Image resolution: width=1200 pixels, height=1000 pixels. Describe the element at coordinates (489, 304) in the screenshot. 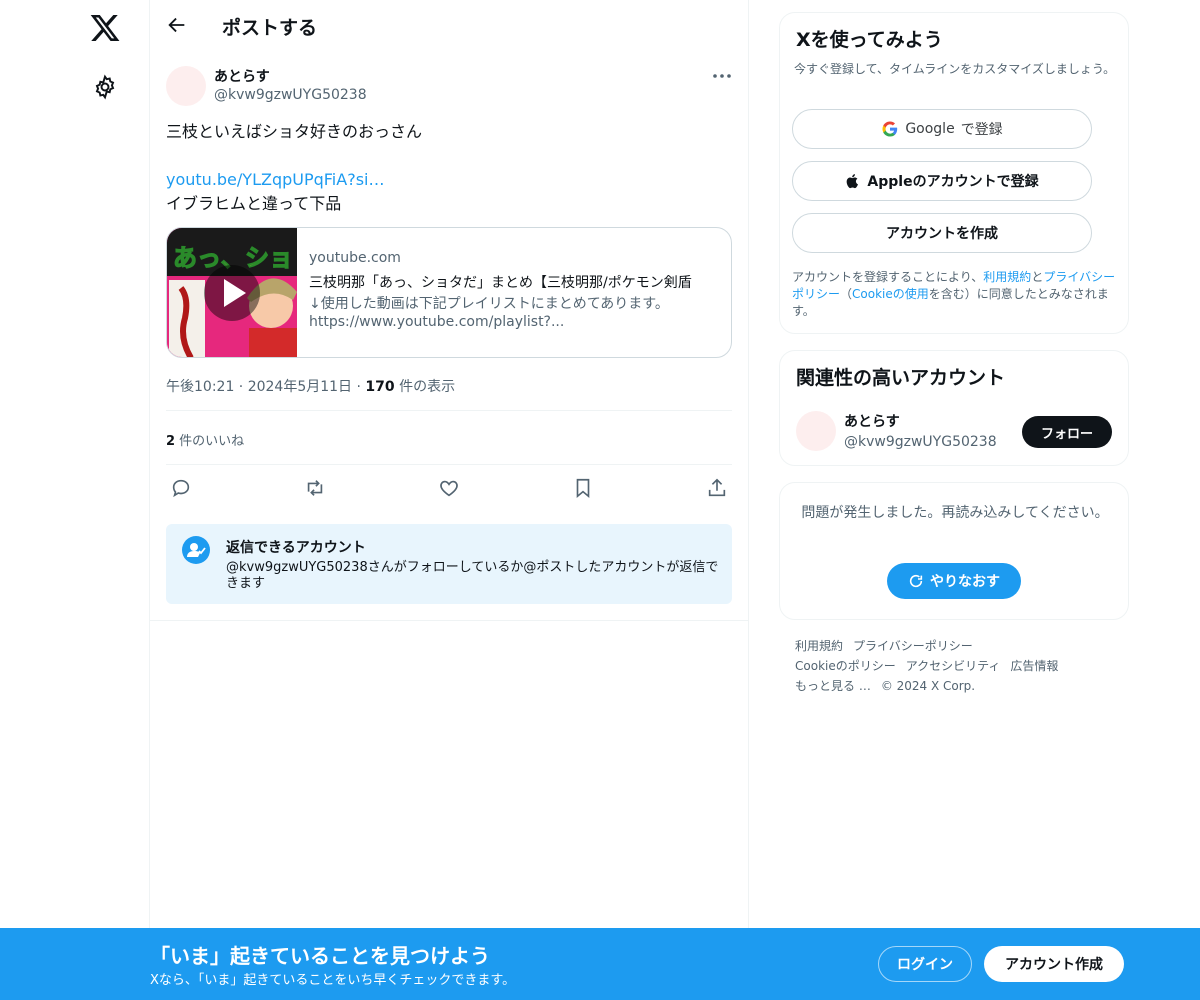

I see `card-description: ↓使用した動画は下記プレイリストにまとめてあります。` at that location.